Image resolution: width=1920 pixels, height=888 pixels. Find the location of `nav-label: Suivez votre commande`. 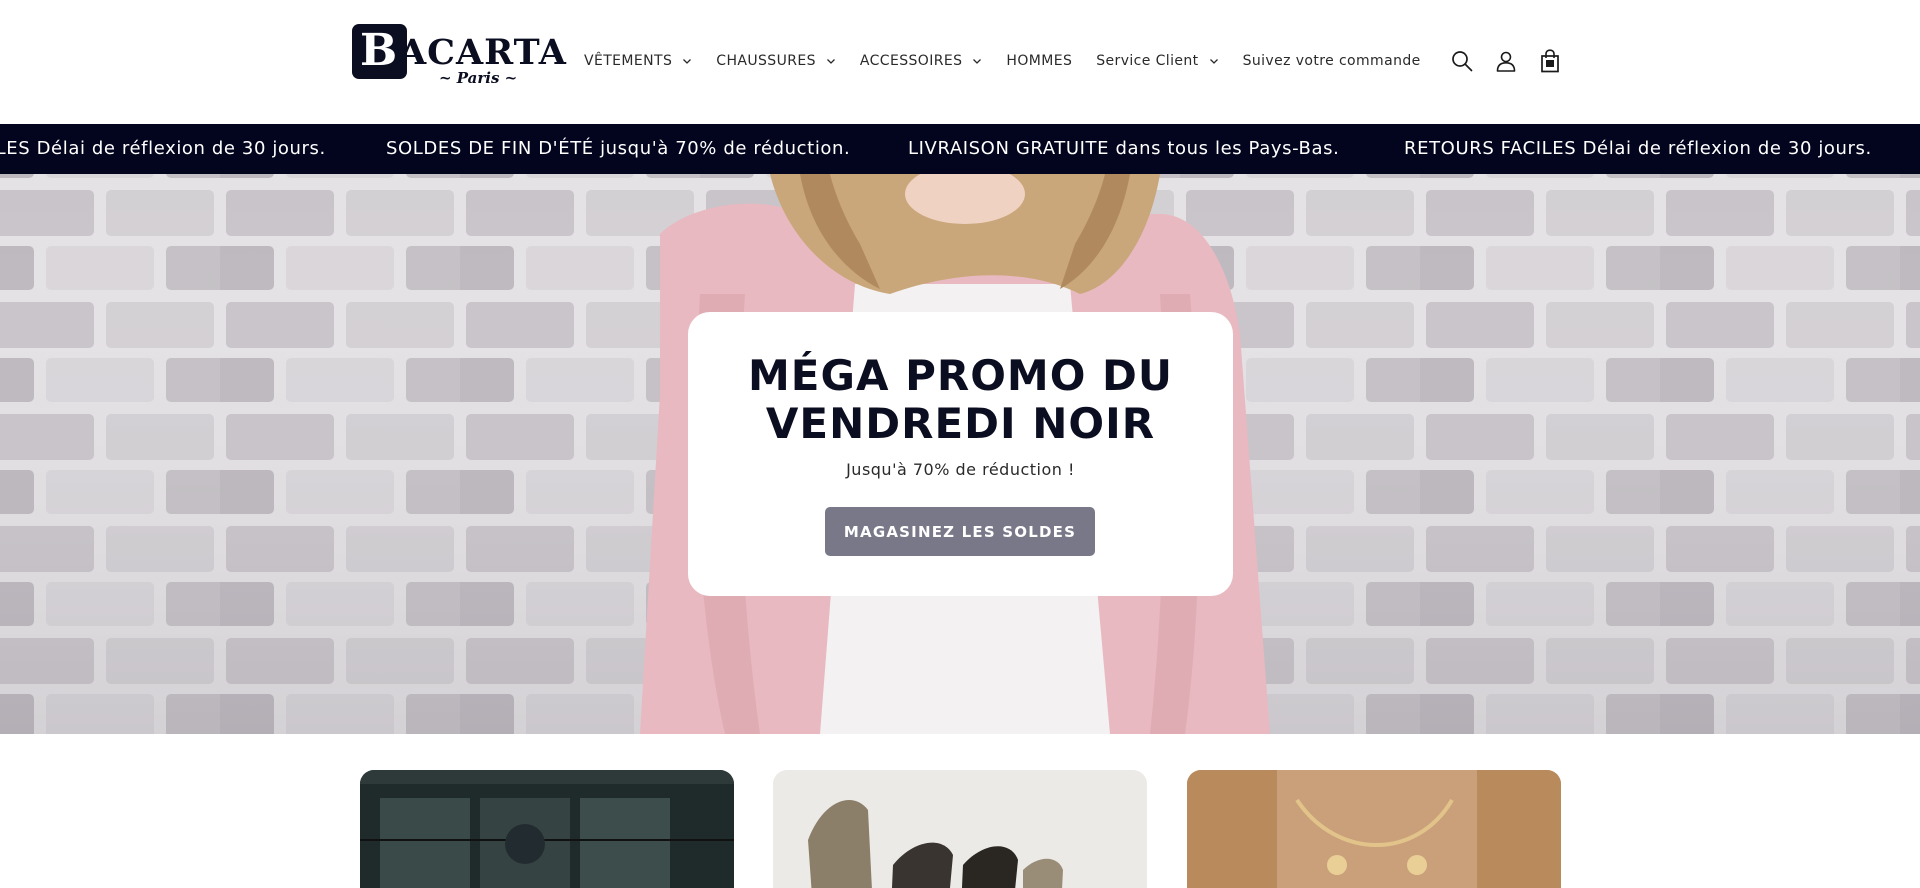

nav-label: Suivez votre commande is located at coordinates (1331, 61).